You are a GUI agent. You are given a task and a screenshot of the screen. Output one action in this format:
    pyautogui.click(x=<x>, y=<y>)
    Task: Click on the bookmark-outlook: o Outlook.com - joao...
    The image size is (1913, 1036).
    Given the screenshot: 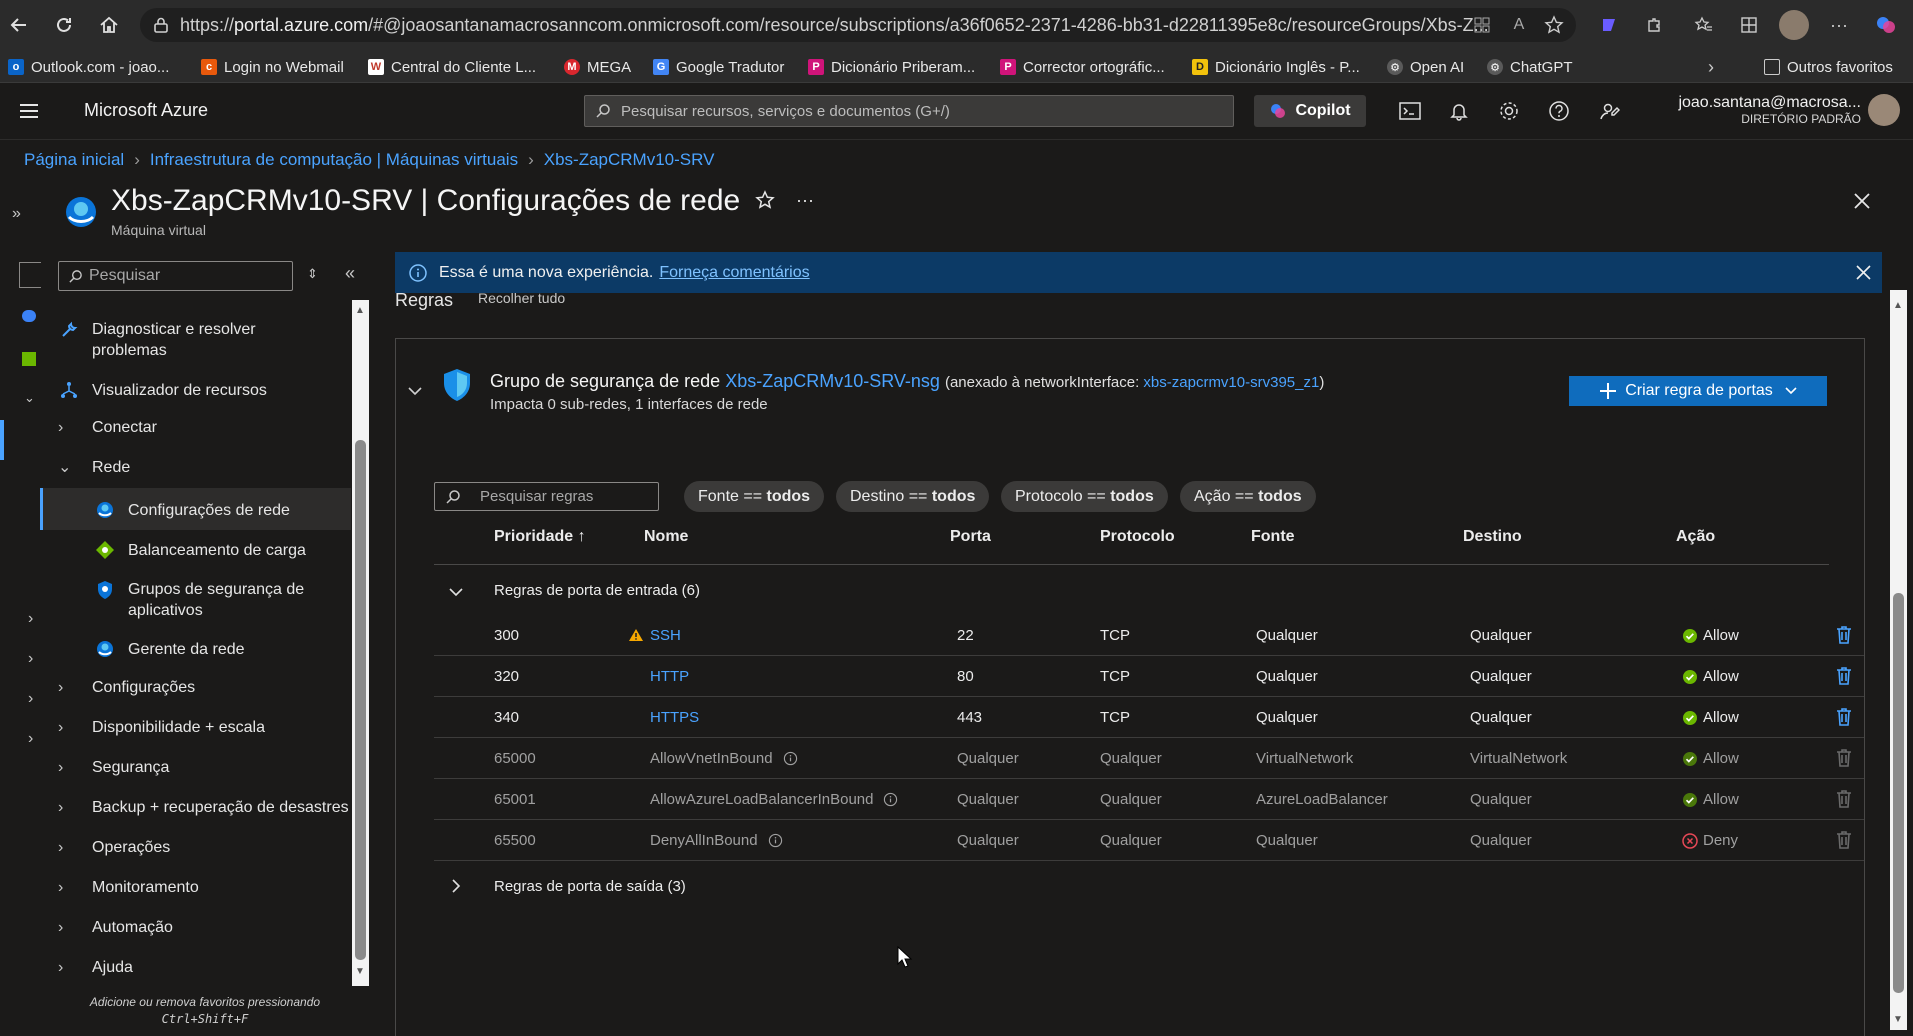 What is the action you would take?
    pyautogui.click(x=88, y=67)
    